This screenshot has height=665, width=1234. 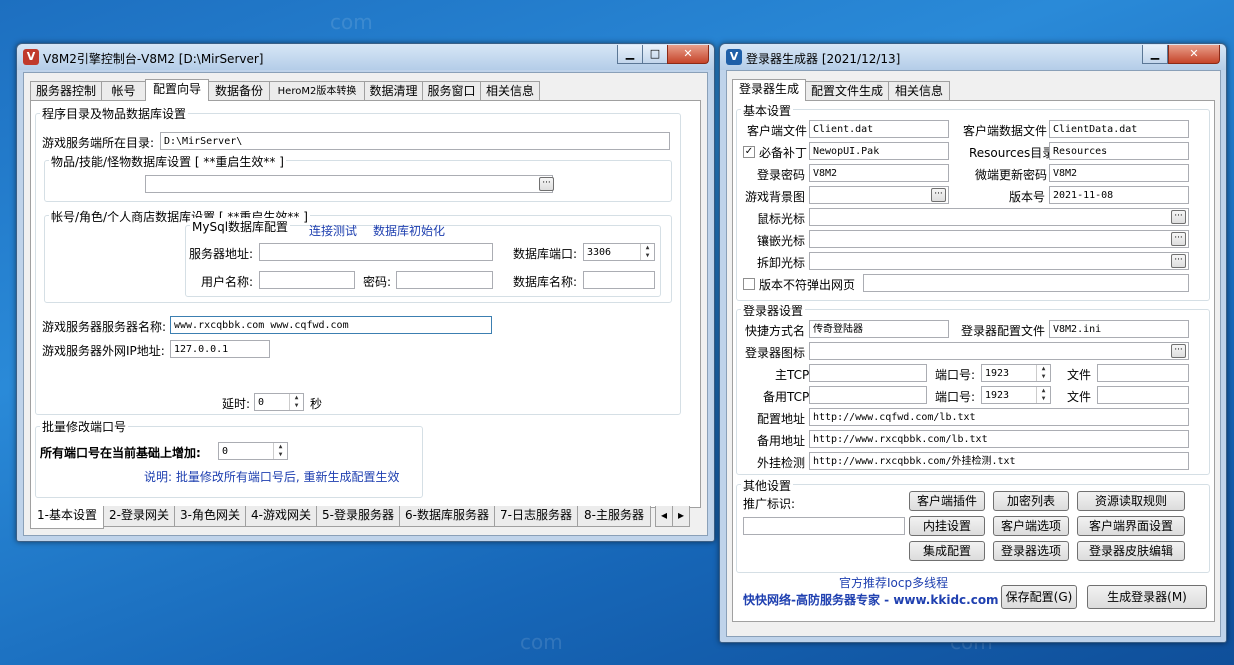 I want to click on encrypt-list-button: 加密列表, so click(x=1031, y=501).